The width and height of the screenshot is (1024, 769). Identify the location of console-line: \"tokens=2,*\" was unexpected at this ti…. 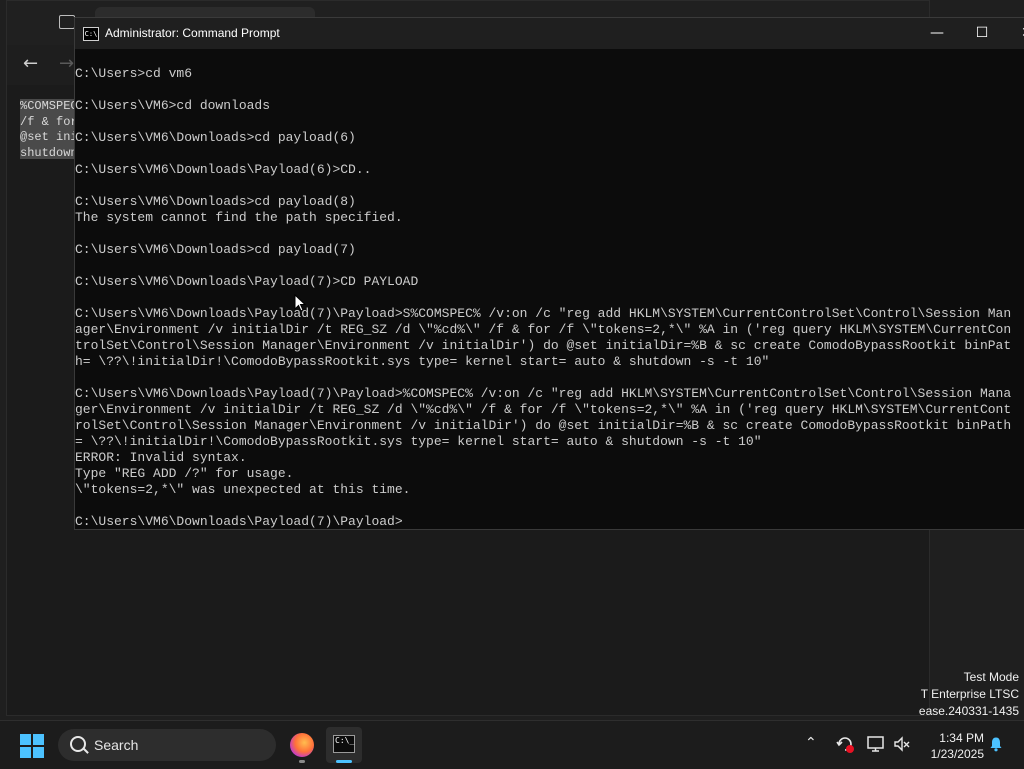
(243, 489).